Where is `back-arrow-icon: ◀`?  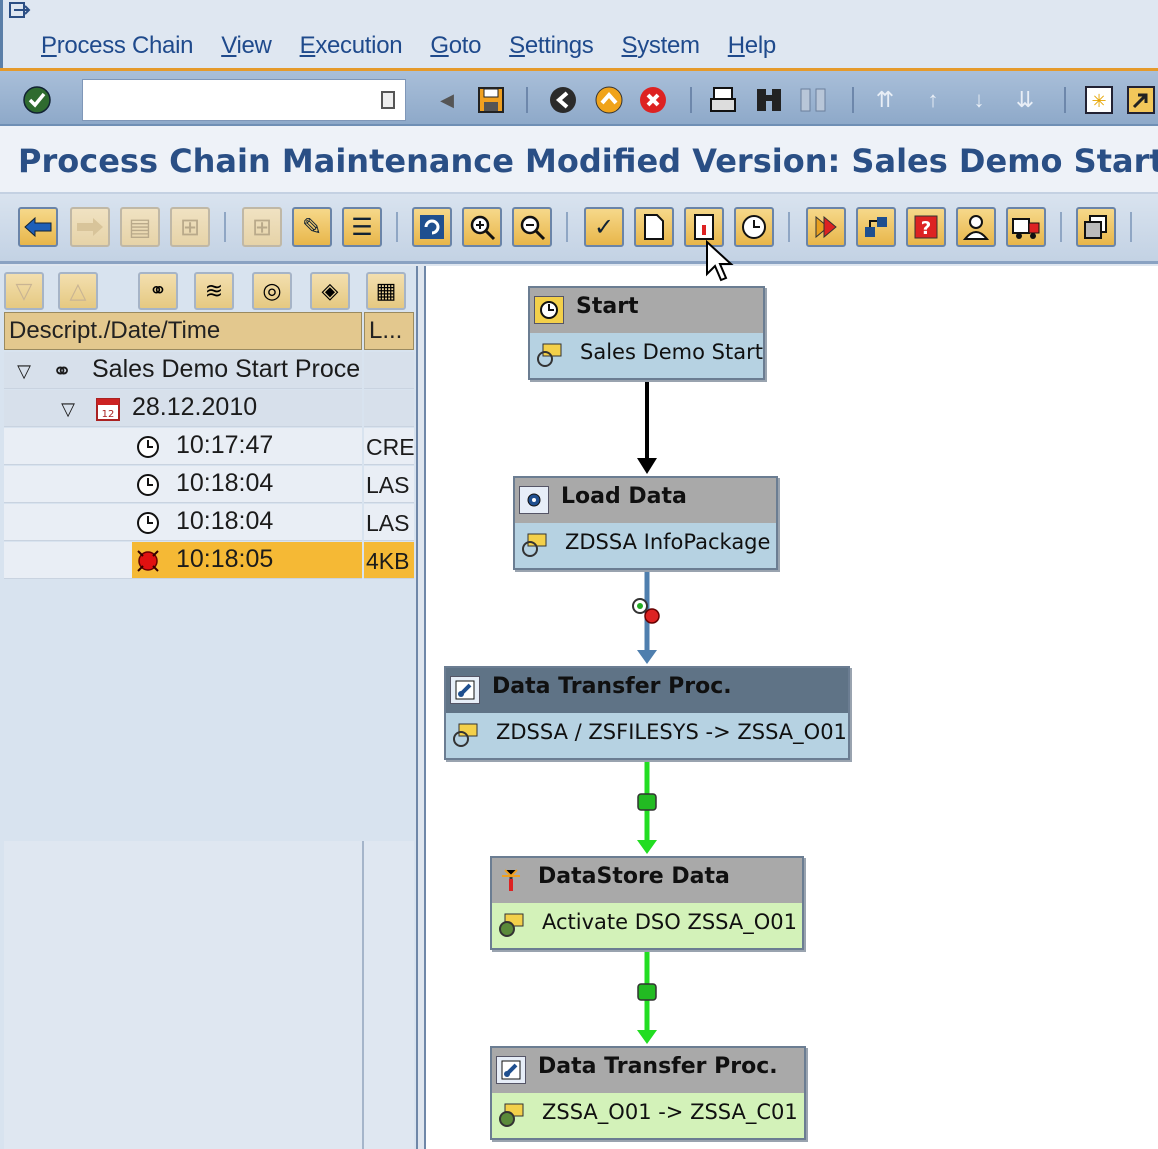
back-arrow-icon: ◀ is located at coordinates (447, 100).